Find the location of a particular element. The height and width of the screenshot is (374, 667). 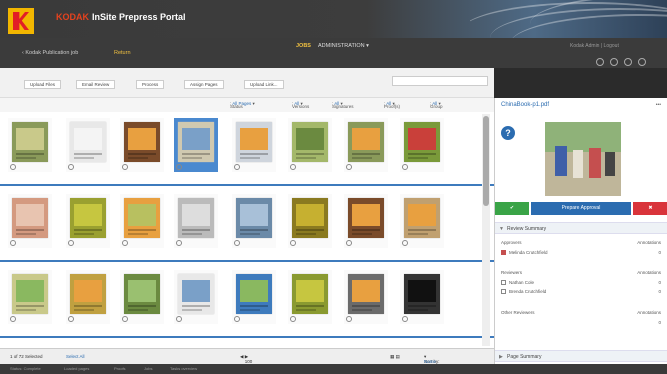

back-link: ‹ Kodak Publication job is located at coordinates (50, 53).